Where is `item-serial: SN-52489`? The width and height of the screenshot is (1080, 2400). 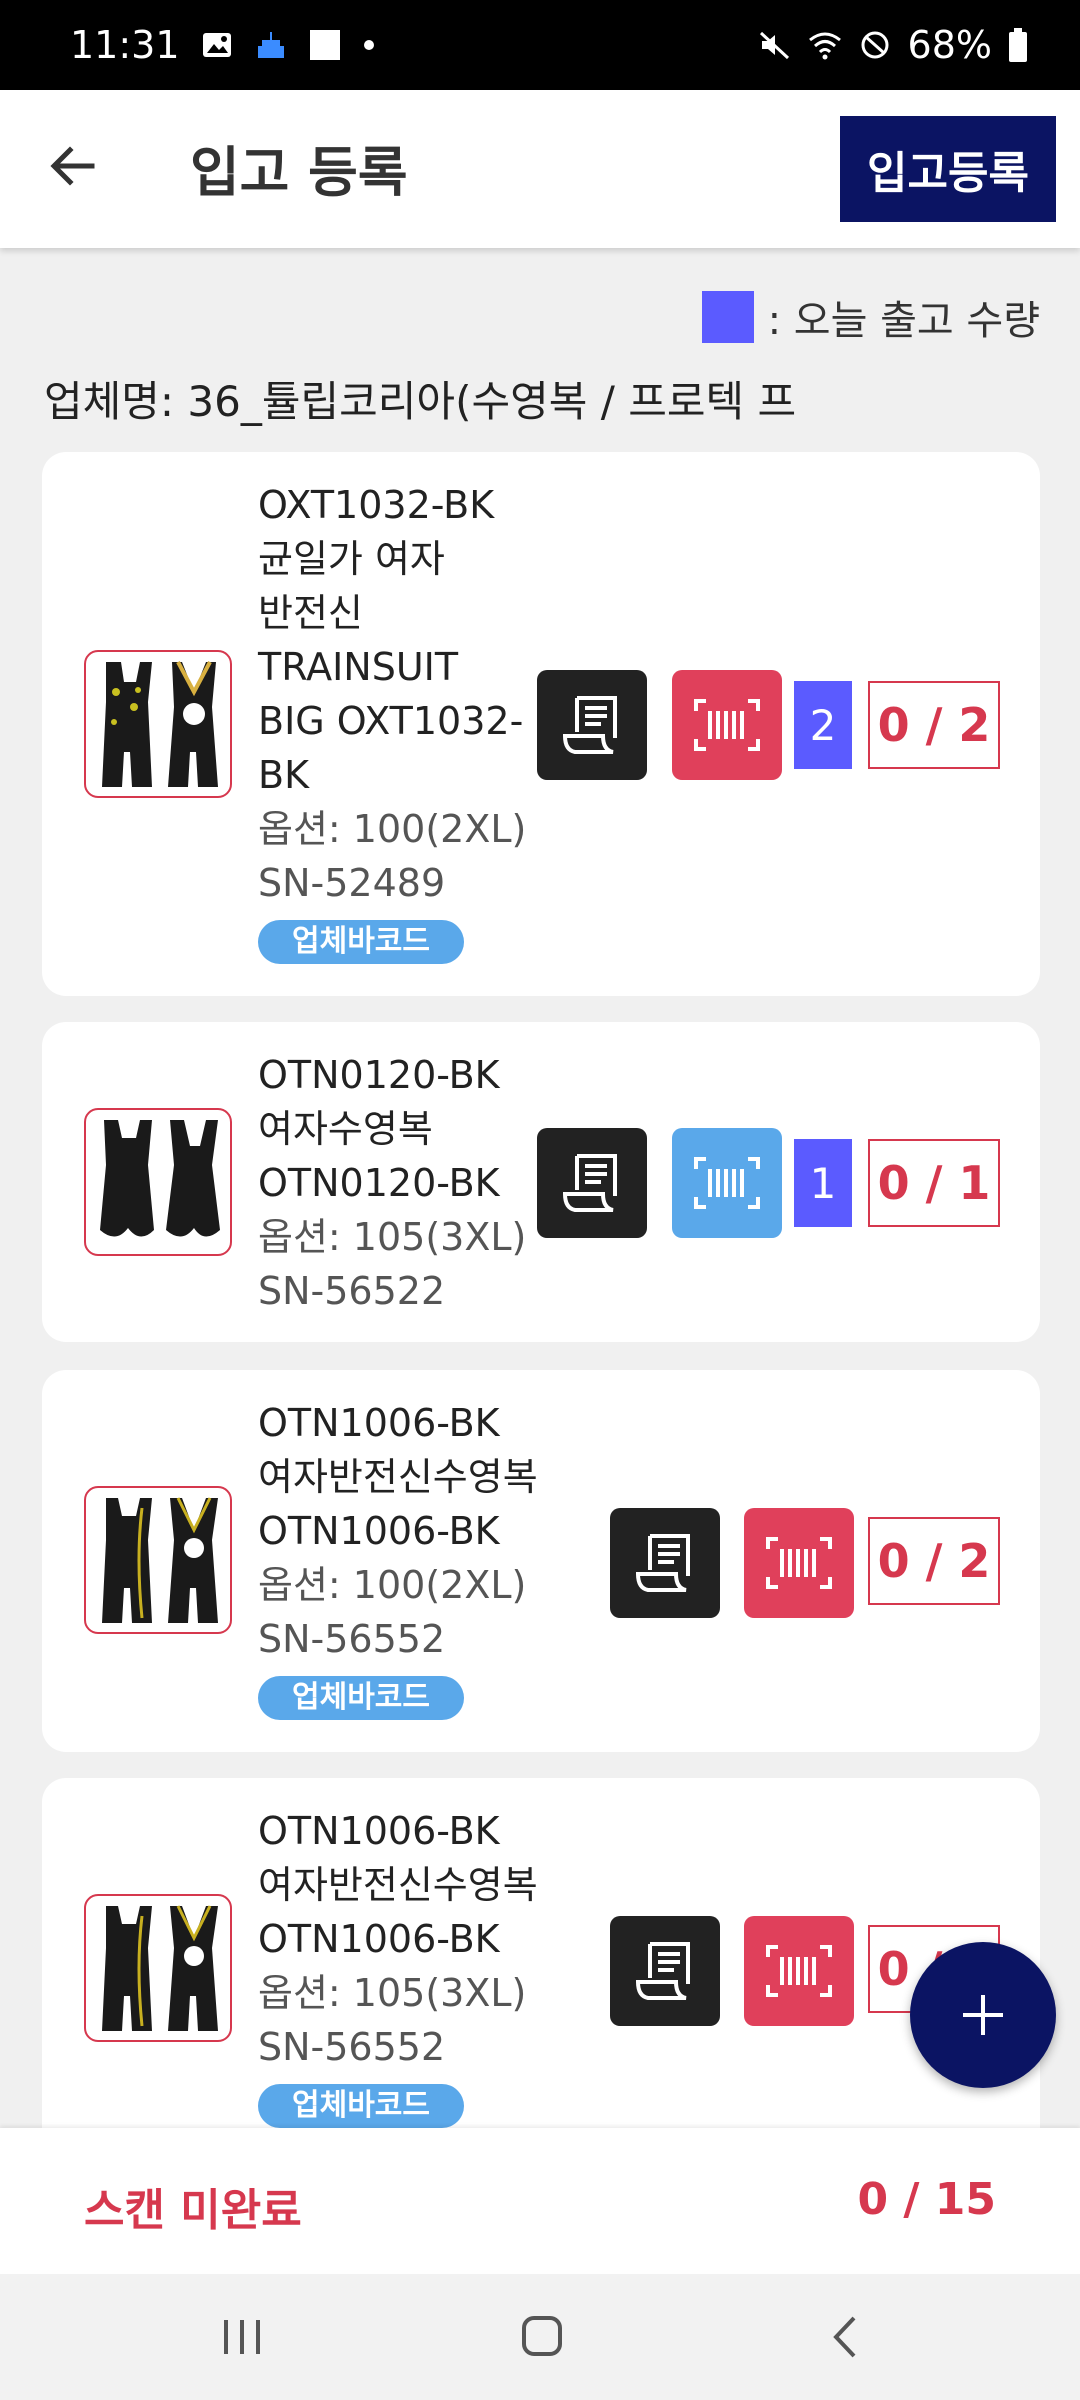 item-serial: SN-52489 is located at coordinates (352, 883).